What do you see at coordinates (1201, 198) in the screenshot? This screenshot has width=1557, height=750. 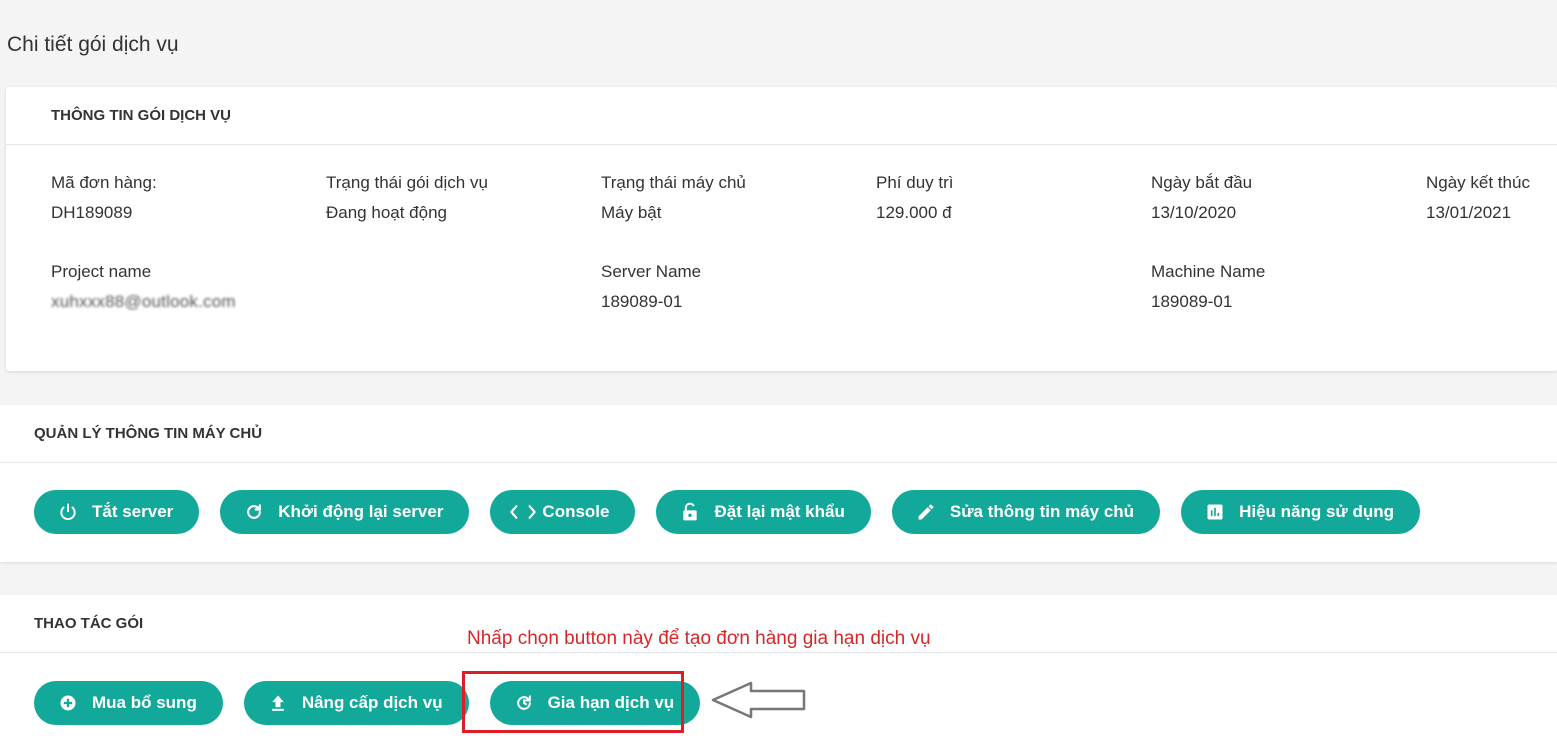 I see `start-date-field: Ngày bắt đầu 13/10/2020` at bounding box center [1201, 198].